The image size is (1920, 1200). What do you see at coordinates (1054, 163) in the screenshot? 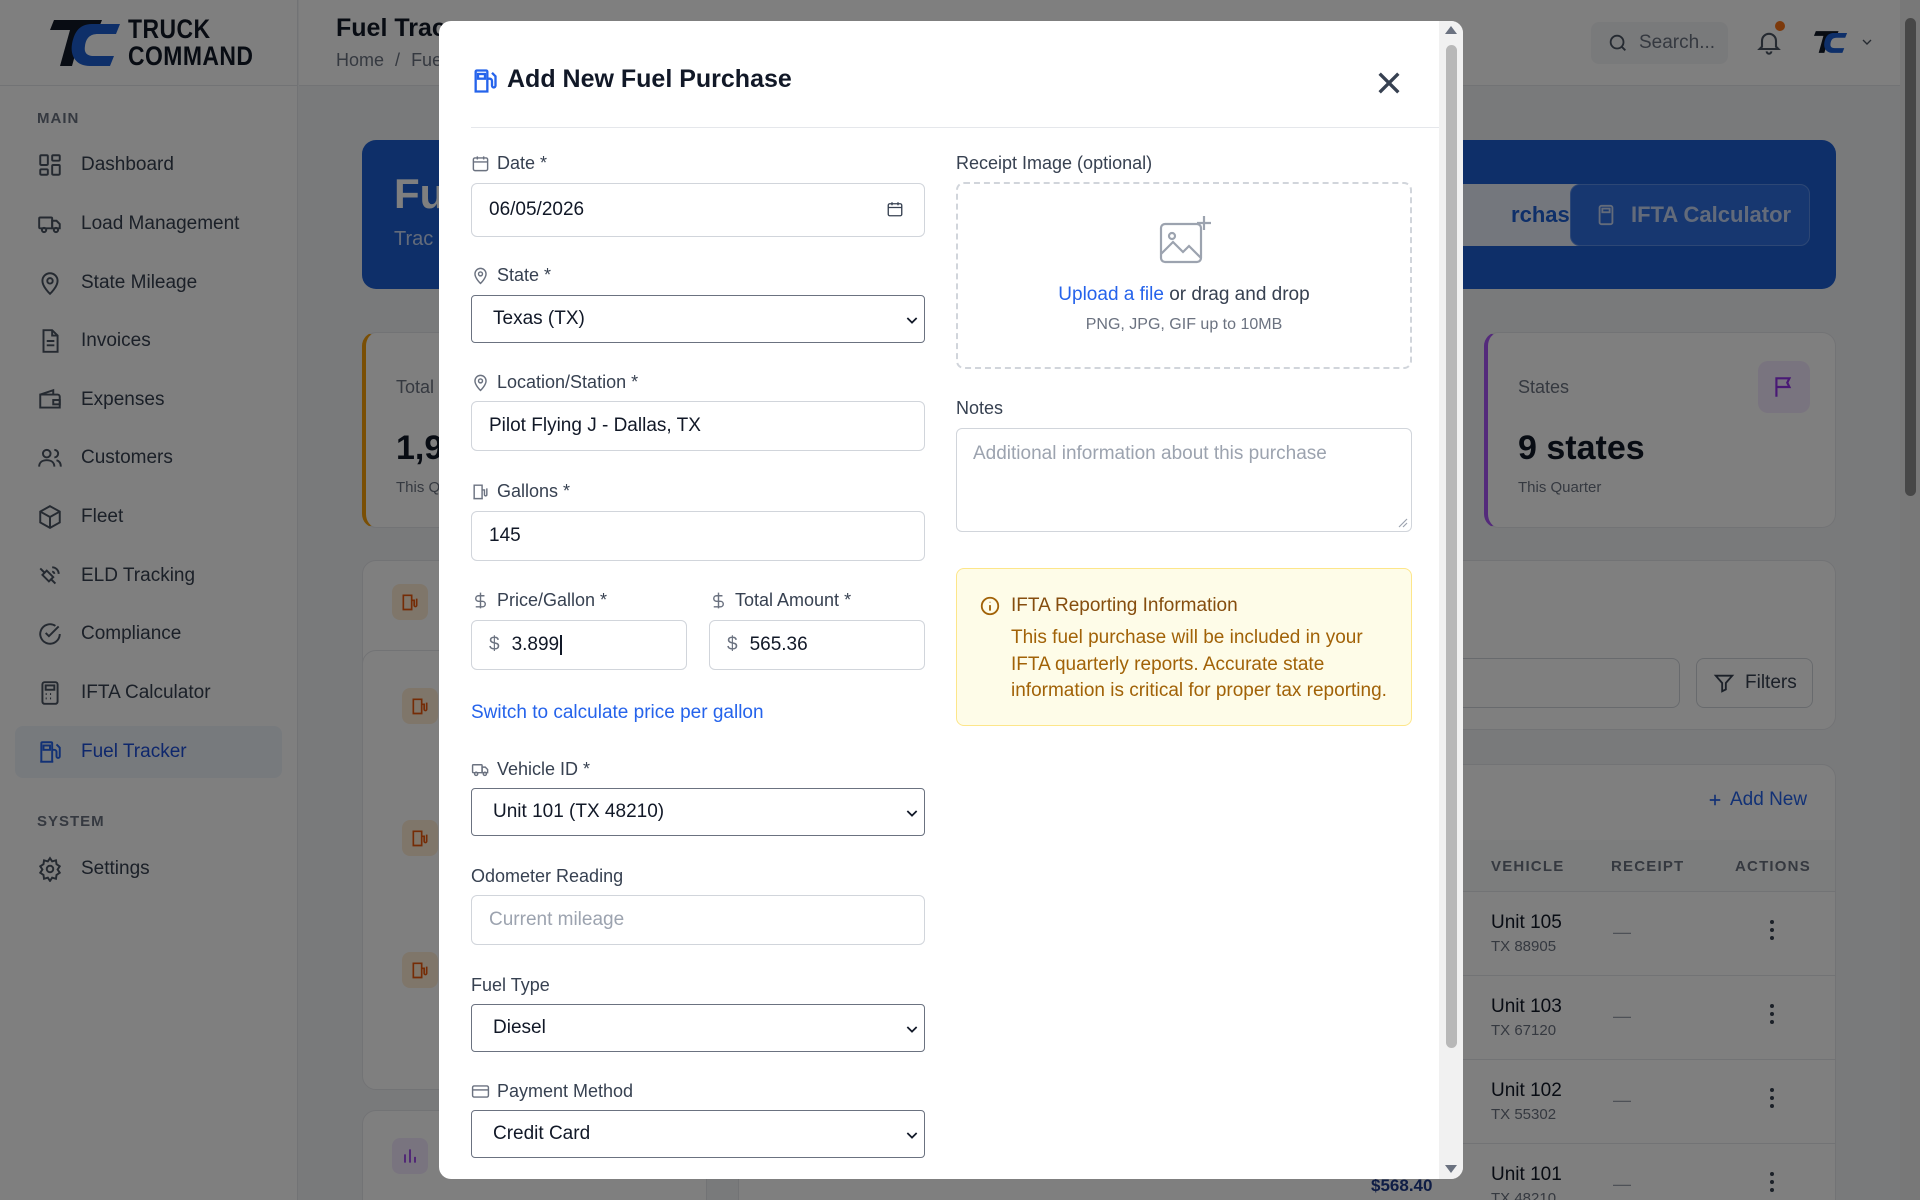
I see `receipt-image-label: Receipt Image (optional)` at bounding box center [1054, 163].